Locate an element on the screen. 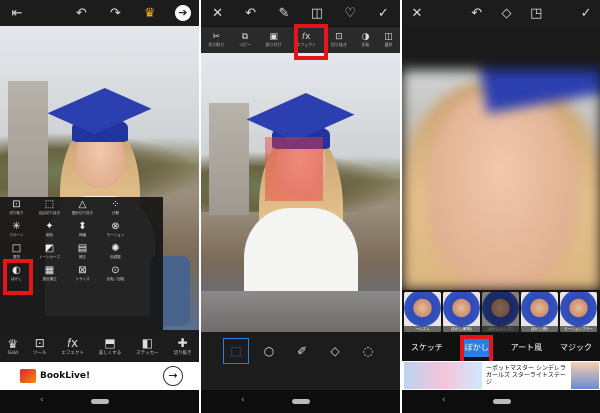 The height and width of the screenshot is (413, 600). menu-item: ⊠ リサイズ is located at coordinates (82, 276).